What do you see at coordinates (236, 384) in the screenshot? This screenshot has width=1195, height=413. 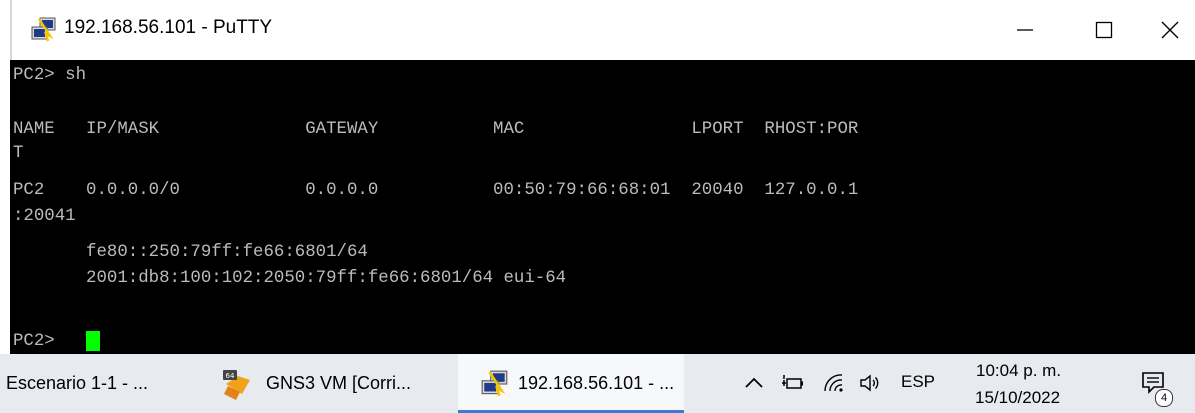 I see `virtualbox-icon: 64` at bounding box center [236, 384].